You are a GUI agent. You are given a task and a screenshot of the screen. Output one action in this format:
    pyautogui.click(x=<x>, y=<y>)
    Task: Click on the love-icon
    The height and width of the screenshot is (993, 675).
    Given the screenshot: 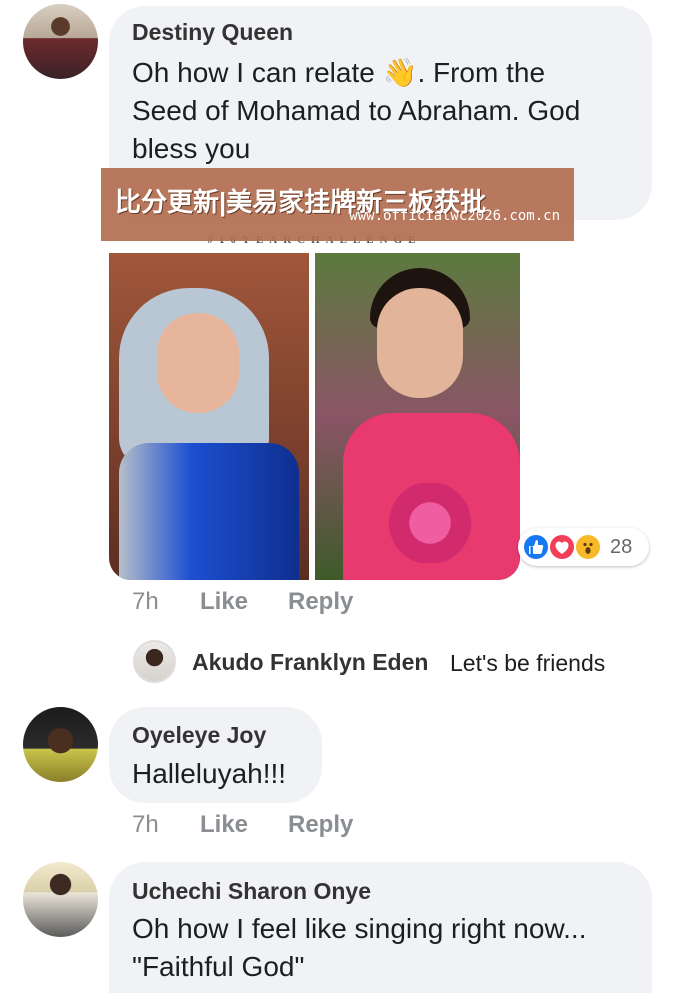 What is the action you would take?
    pyautogui.click(x=562, y=547)
    